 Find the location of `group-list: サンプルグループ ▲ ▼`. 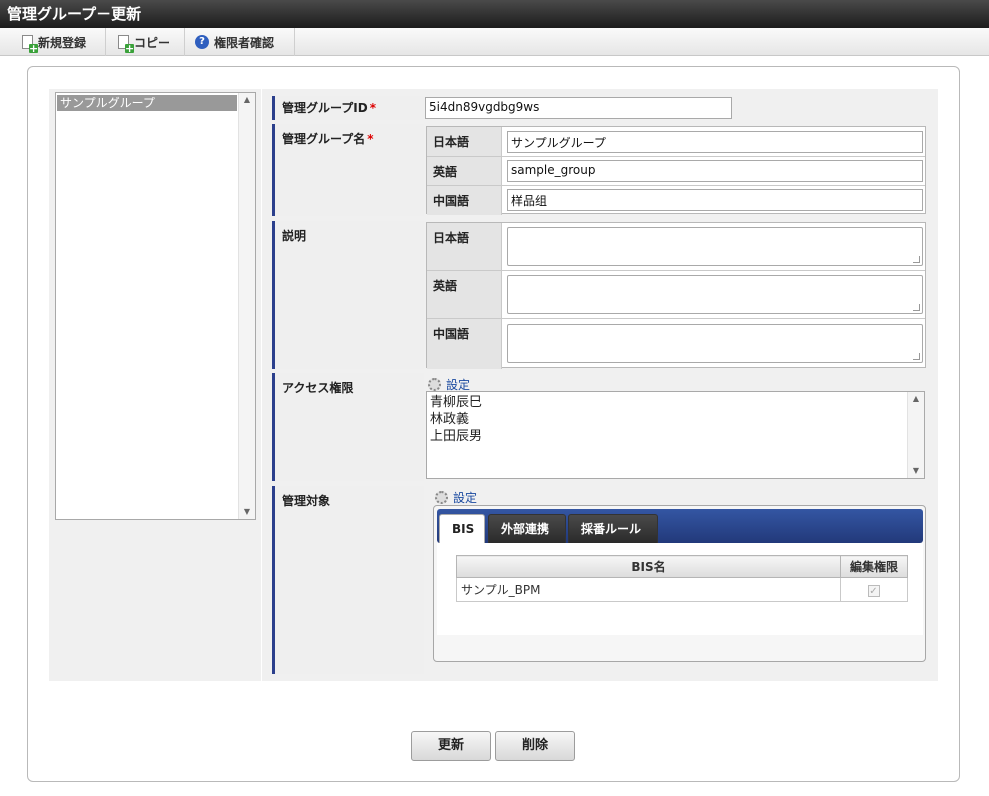

group-list: サンプルグループ ▲ ▼ is located at coordinates (155, 306).